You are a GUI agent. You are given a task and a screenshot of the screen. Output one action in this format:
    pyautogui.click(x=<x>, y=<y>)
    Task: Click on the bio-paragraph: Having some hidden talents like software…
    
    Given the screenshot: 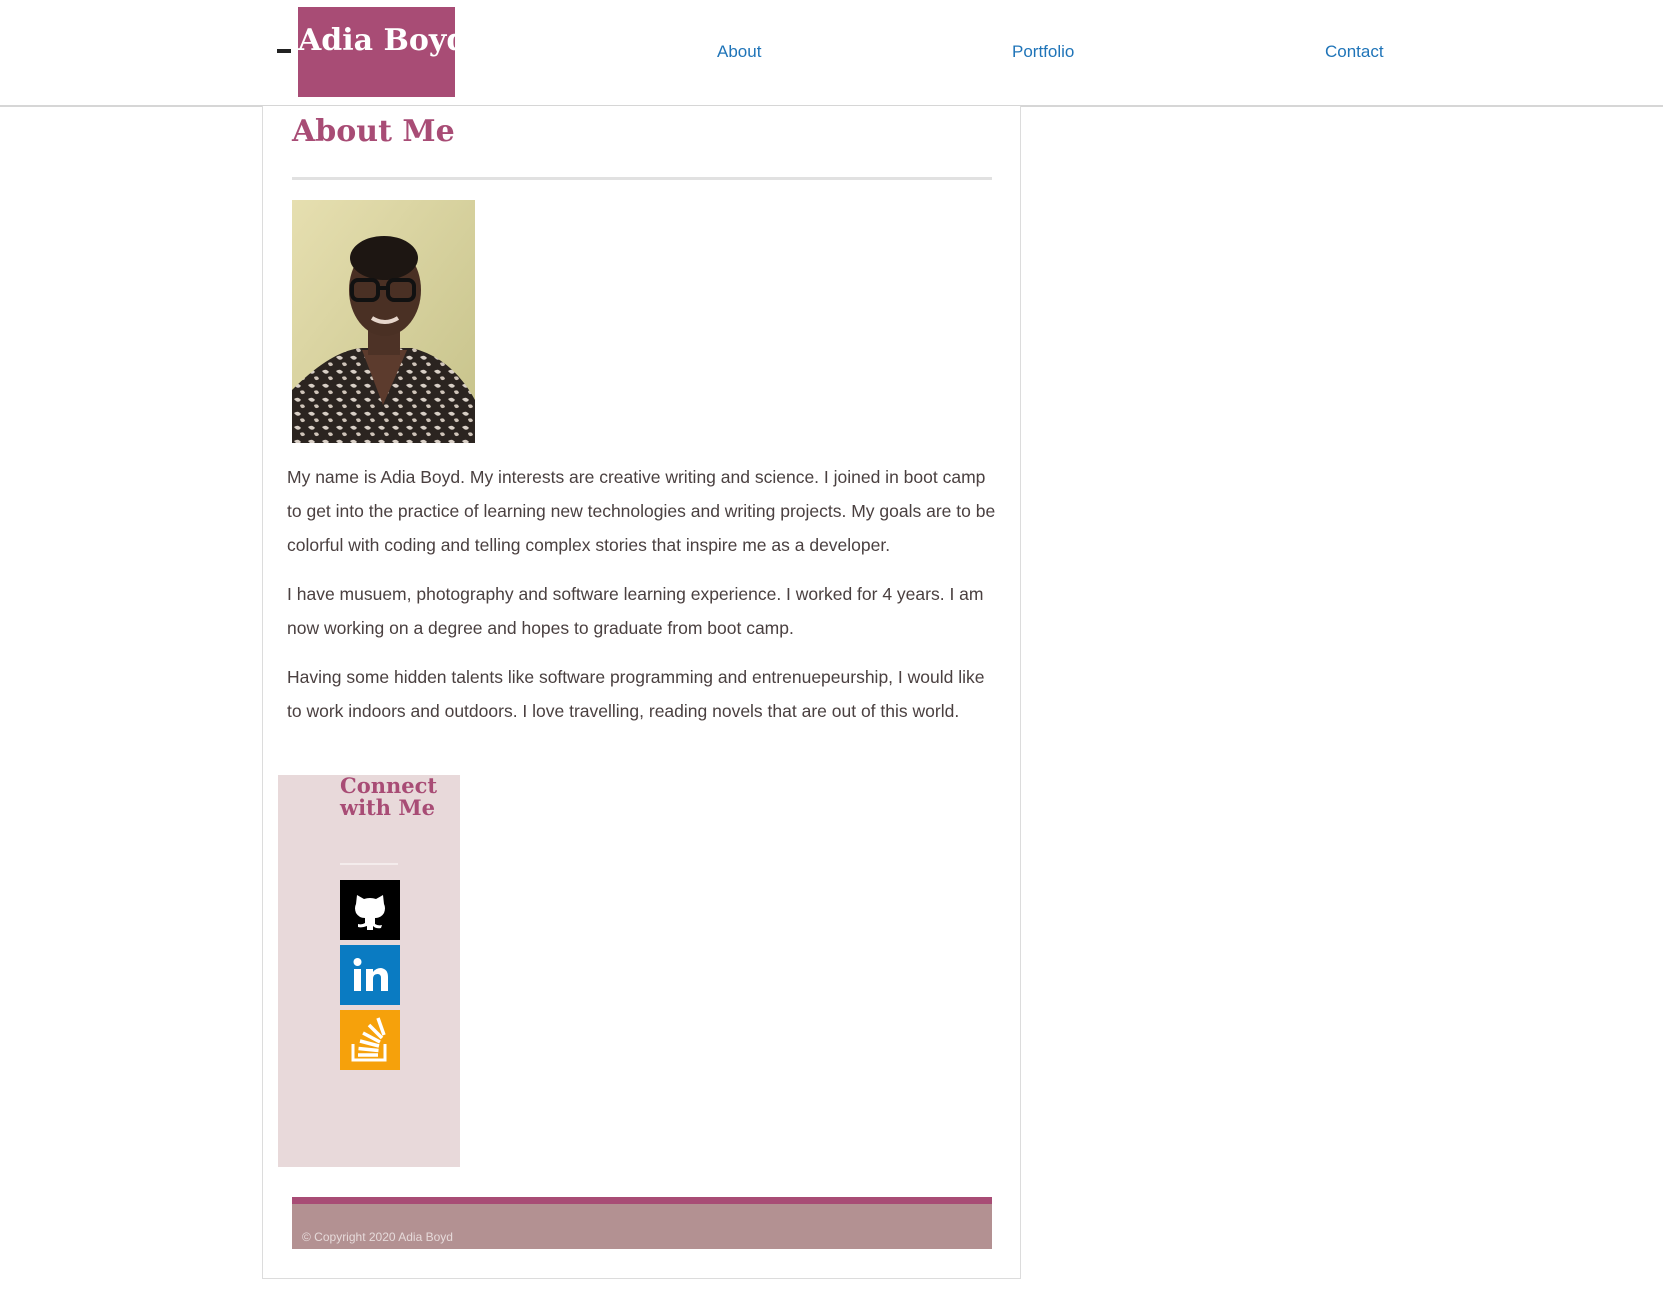 What is the action you would take?
    pyautogui.click(x=636, y=694)
    